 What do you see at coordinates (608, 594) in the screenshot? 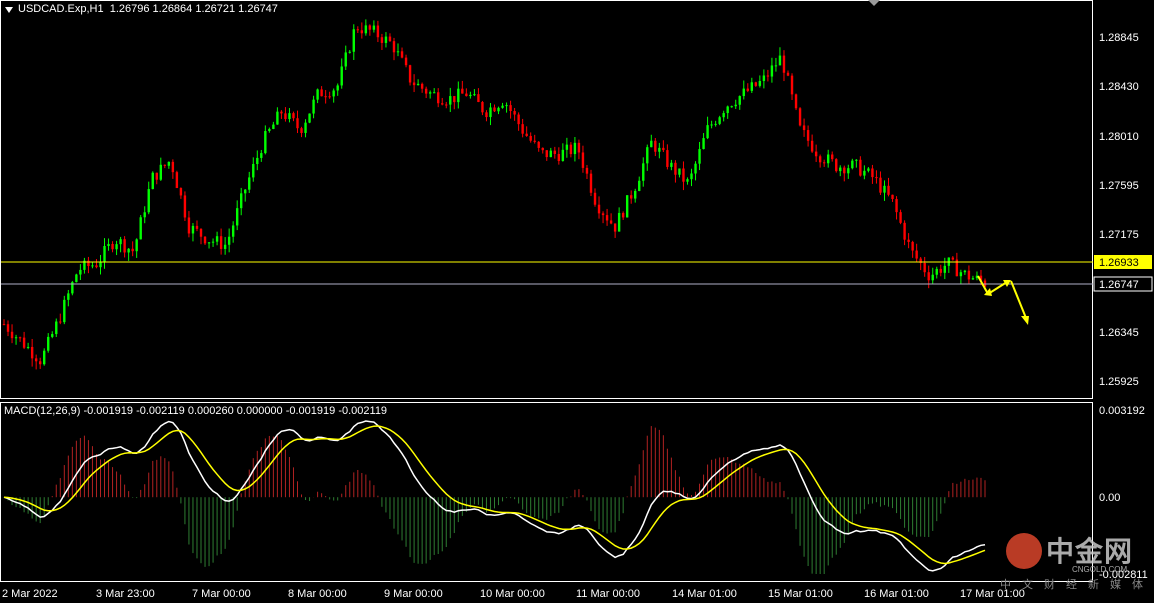
I see `time-label: 11 Mar 00:00` at bounding box center [608, 594].